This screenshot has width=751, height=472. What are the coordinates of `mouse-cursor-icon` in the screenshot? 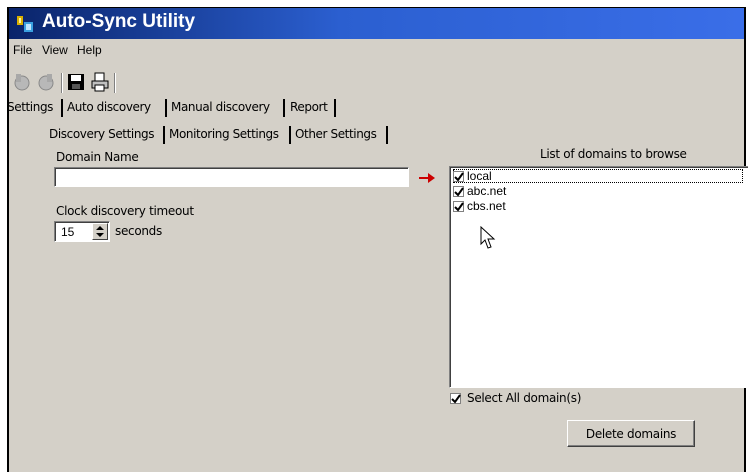 It's located at (488, 240).